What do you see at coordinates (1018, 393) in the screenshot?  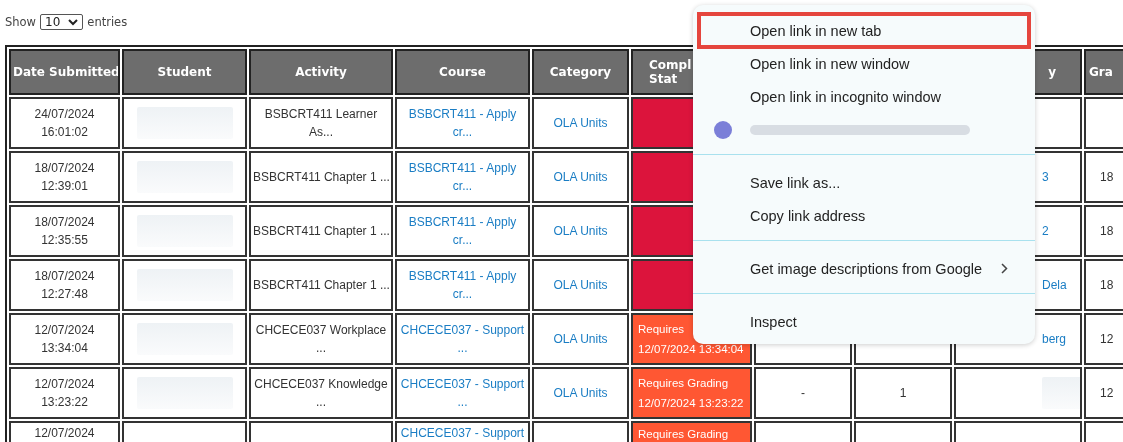 I see `grader-link` at bounding box center [1018, 393].